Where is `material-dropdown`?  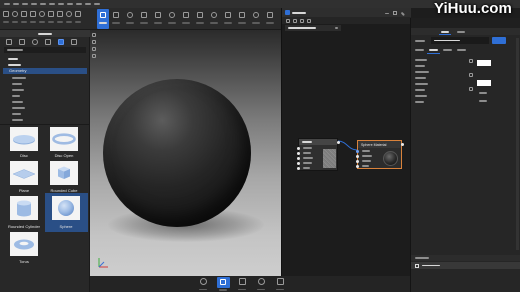
material-dropdown is located at coordinates (313, 28).